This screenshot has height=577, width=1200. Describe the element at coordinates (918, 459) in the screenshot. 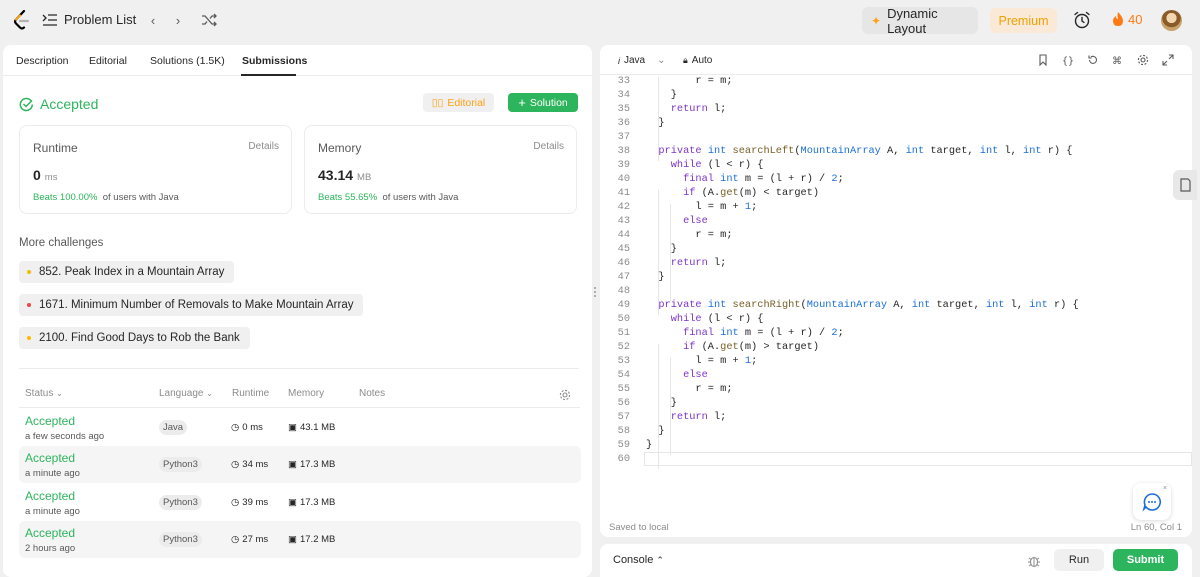

I see `current-line-highlight` at that location.